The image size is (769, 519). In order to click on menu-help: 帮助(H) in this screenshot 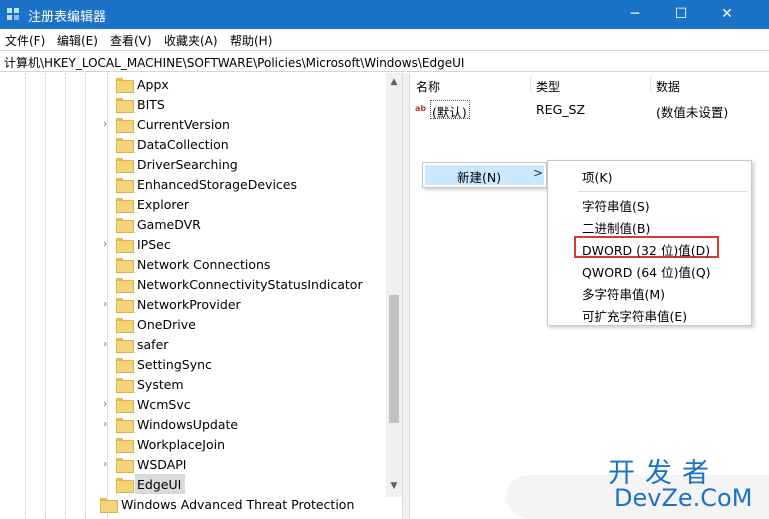, I will do `click(251, 40)`.